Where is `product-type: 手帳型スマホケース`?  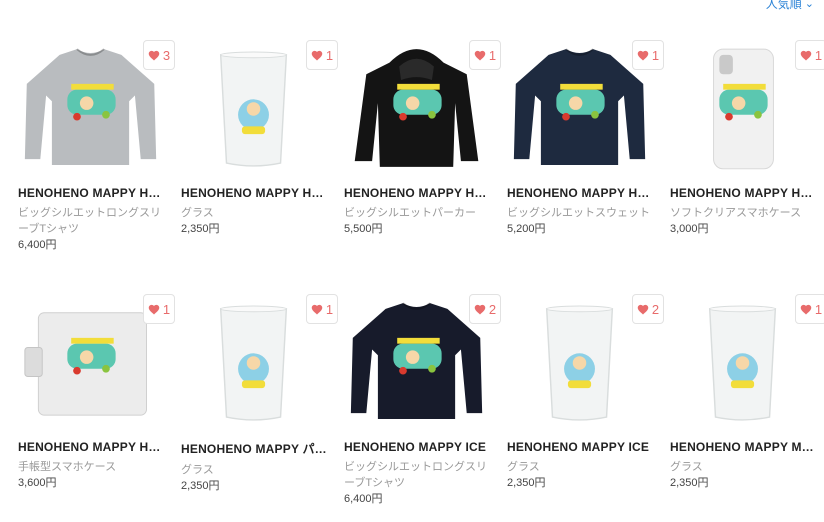
product-type: 手帳型スマホケース is located at coordinates (67, 467).